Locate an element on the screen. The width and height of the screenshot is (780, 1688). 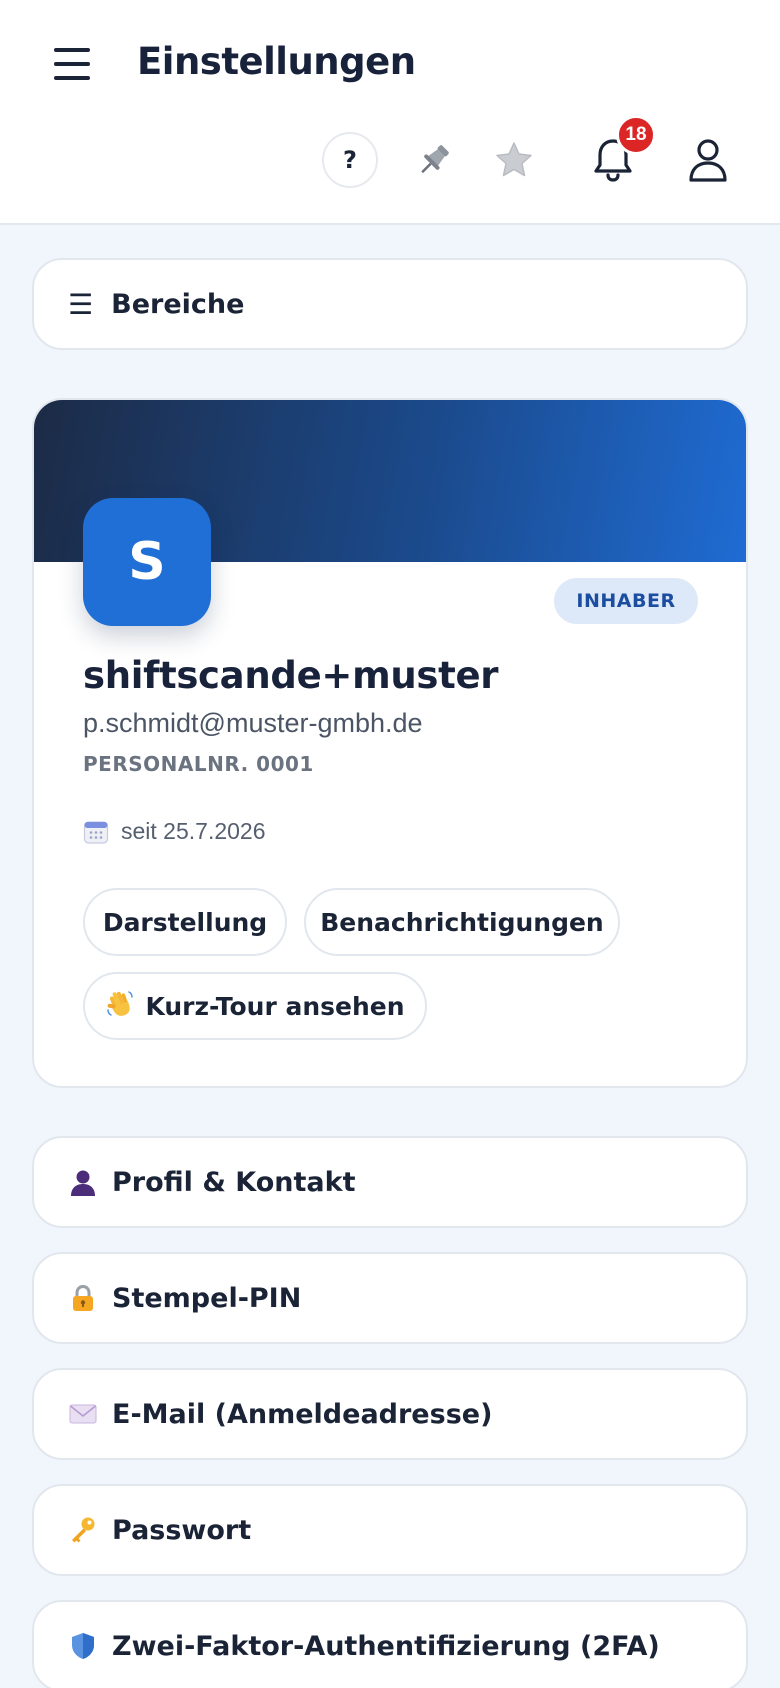
help-button: ? is located at coordinates (350, 160).